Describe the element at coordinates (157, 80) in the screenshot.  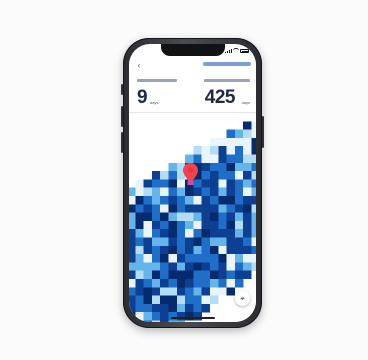
I see `stat-left-caption` at that location.